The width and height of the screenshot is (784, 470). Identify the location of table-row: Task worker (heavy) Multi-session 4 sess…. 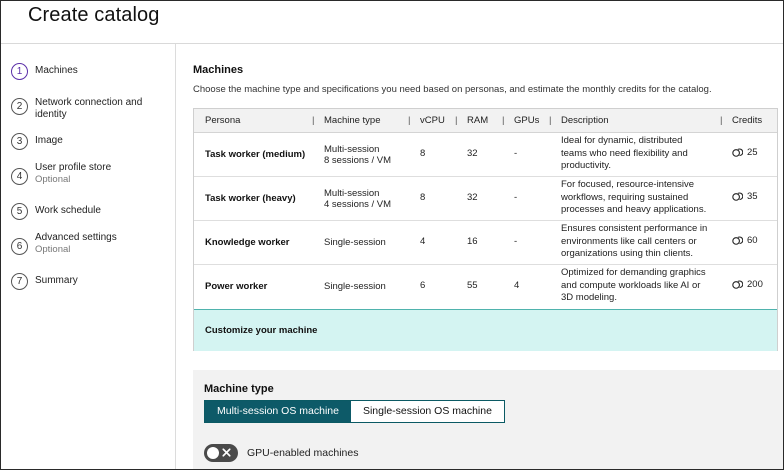
(485, 198).